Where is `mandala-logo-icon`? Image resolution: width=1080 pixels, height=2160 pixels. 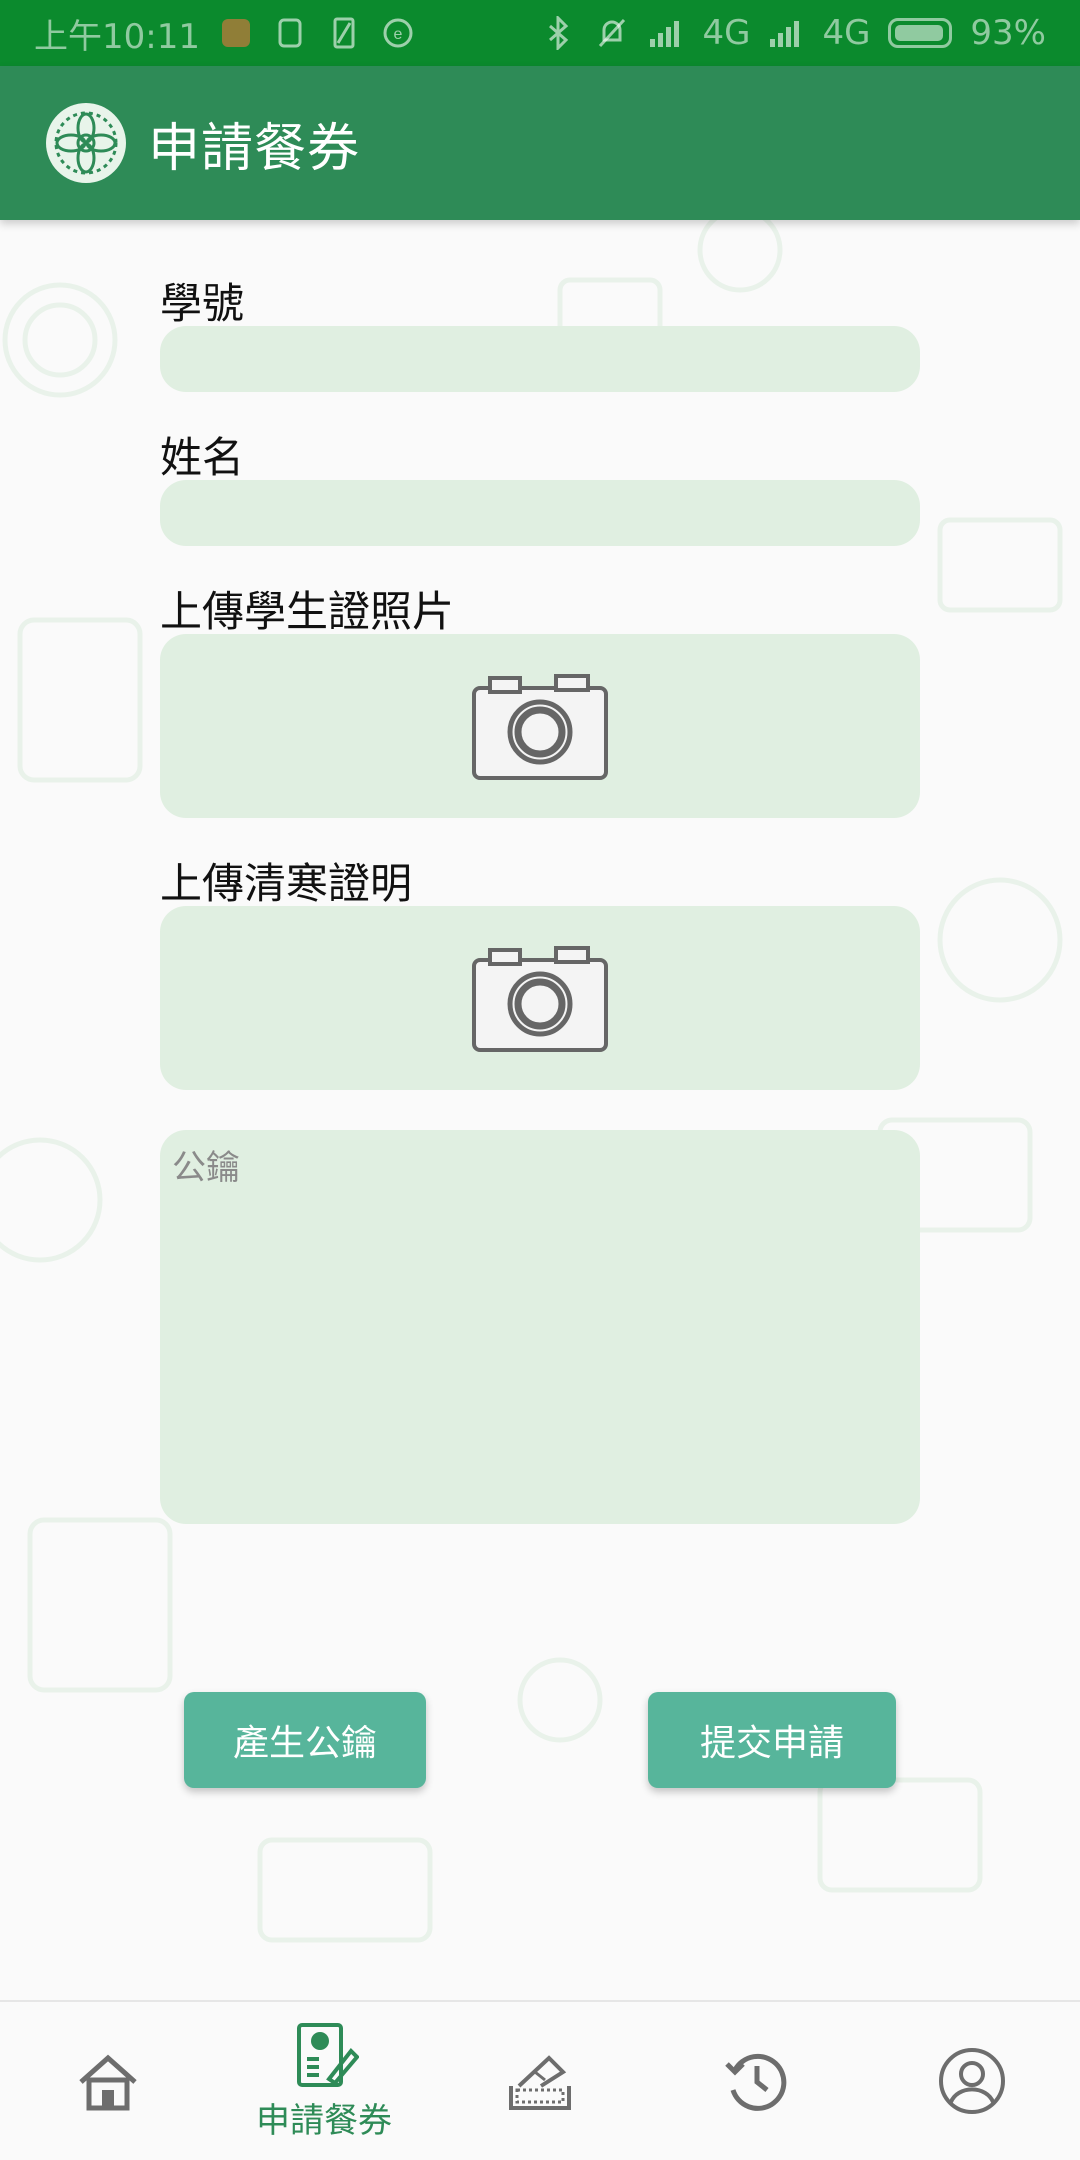 mandala-logo-icon is located at coordinates (86, 143).